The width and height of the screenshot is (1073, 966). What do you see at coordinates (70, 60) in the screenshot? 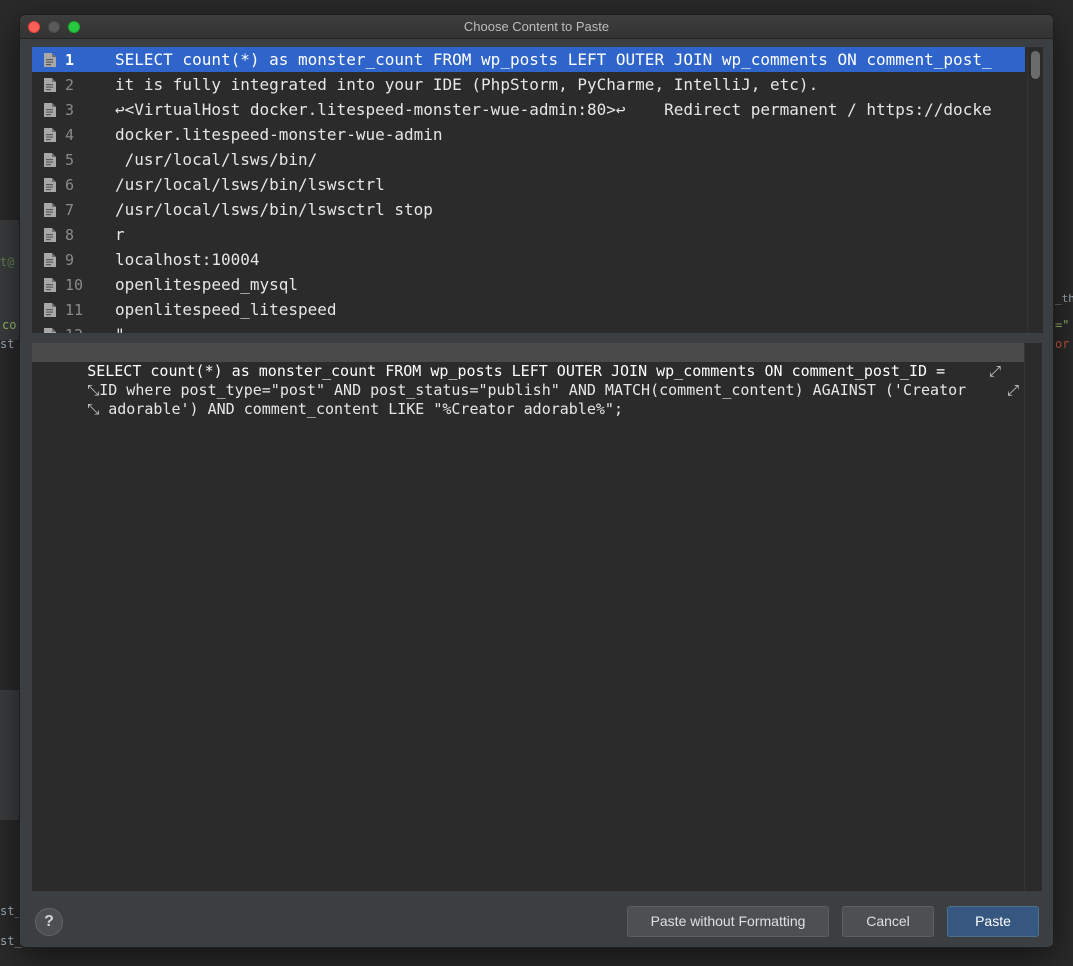
I see `history-item-number: 1` at bounding box center [70, 60].